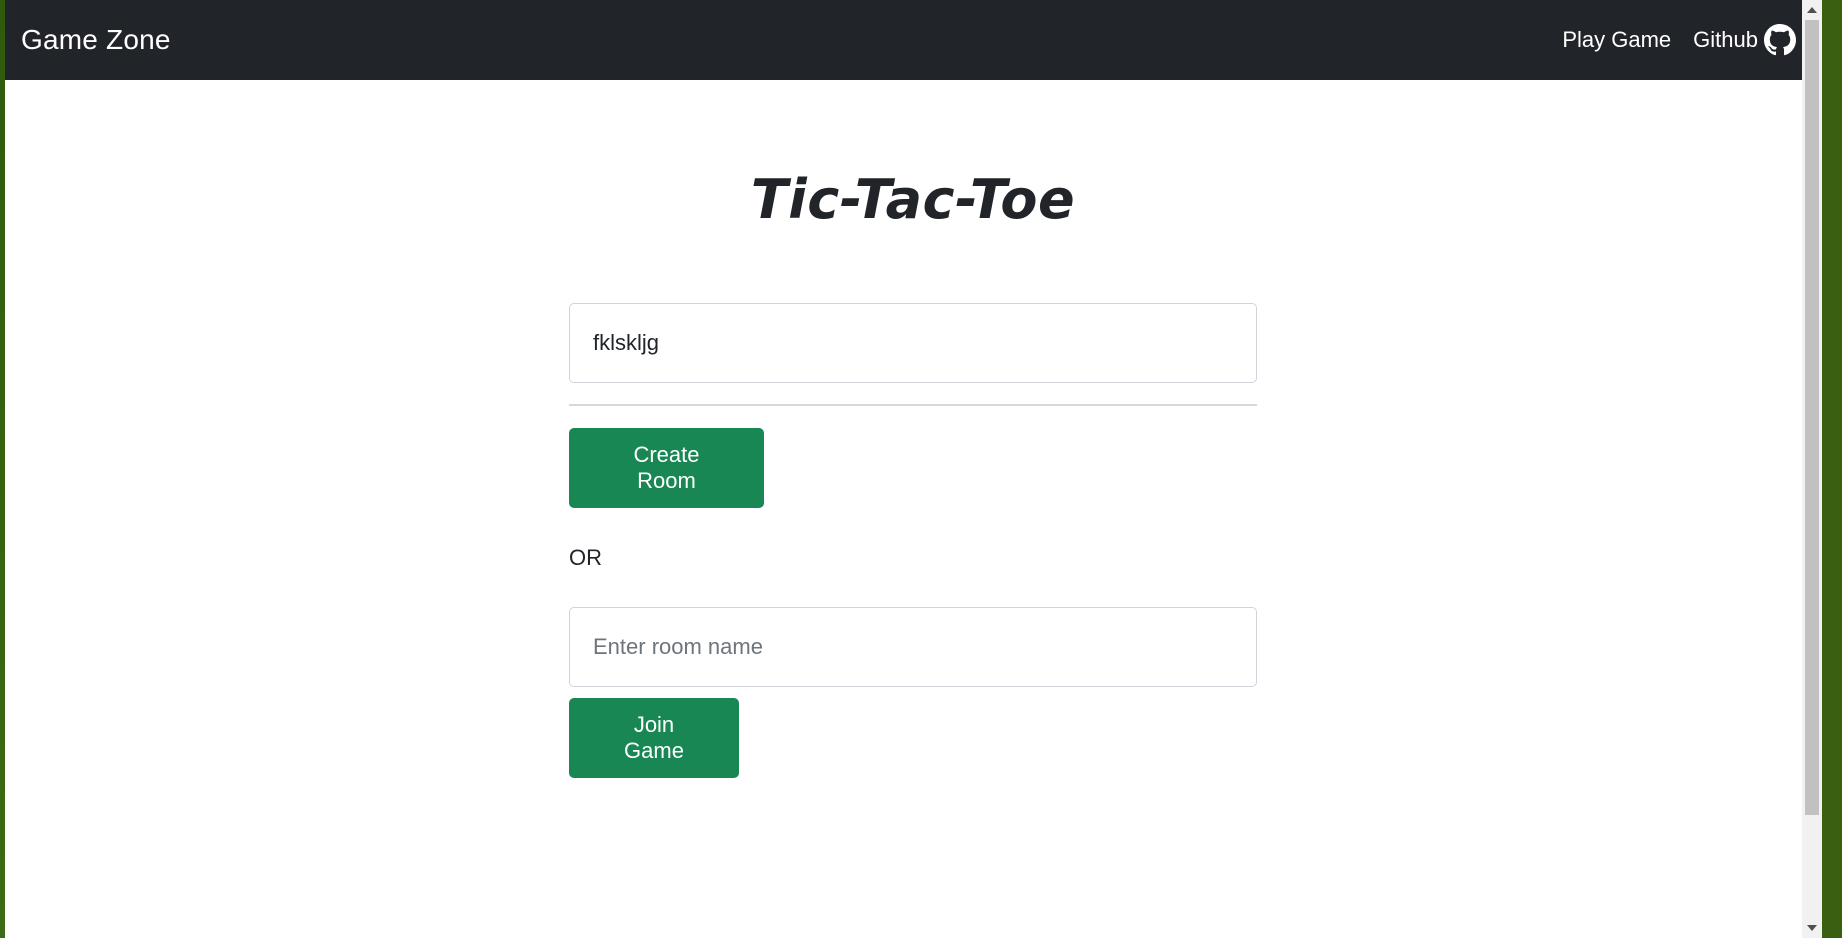  What do you see at coordinates (1812, 10) in the screenshot?
I see `scroll-up-arrow-icon` at bounding box center [1812, 10].